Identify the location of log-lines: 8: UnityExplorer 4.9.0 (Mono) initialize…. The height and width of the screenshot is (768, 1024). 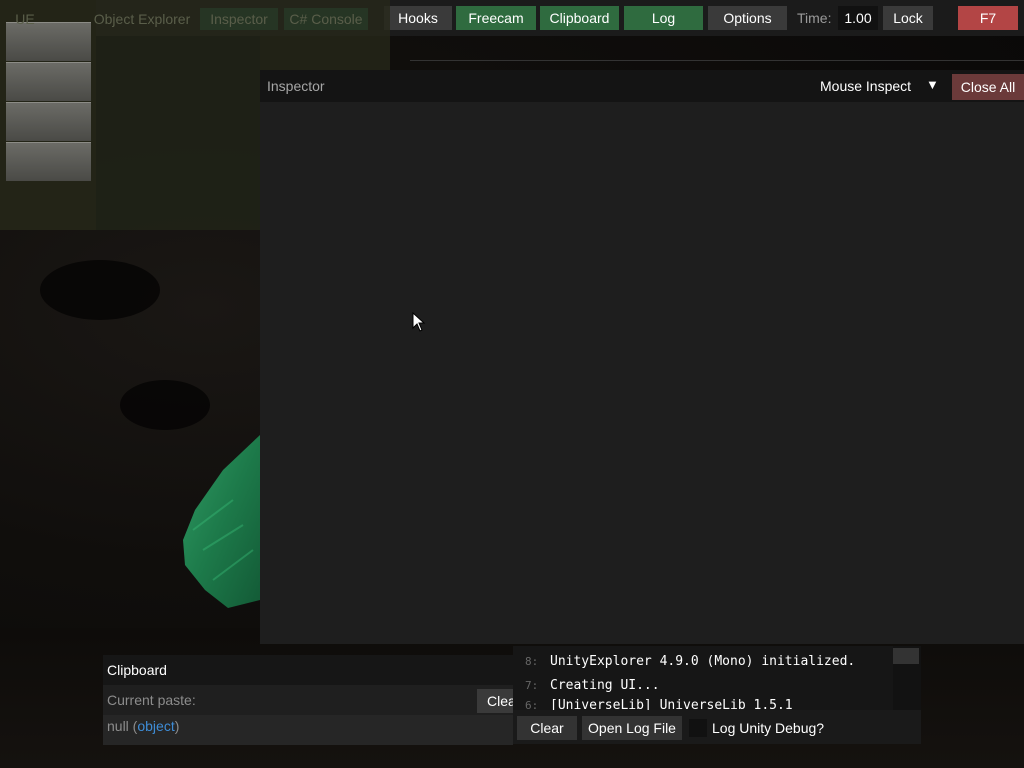
(703, 678).